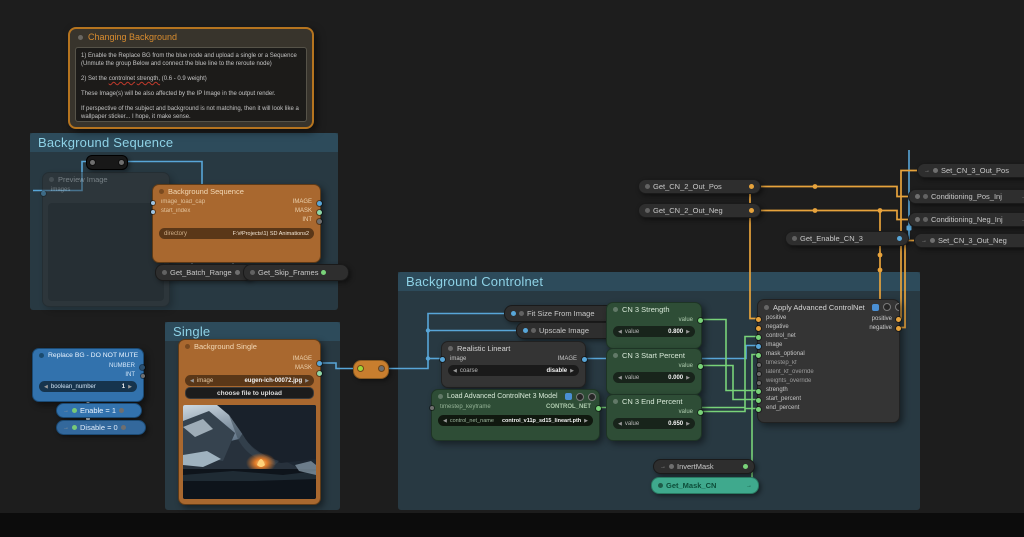 The width and height of the screenshot is (1024, 537). Describe the element at coordinates (99, 410) in the screenshot. I see `node-enable: → Enable = 1` at that location.